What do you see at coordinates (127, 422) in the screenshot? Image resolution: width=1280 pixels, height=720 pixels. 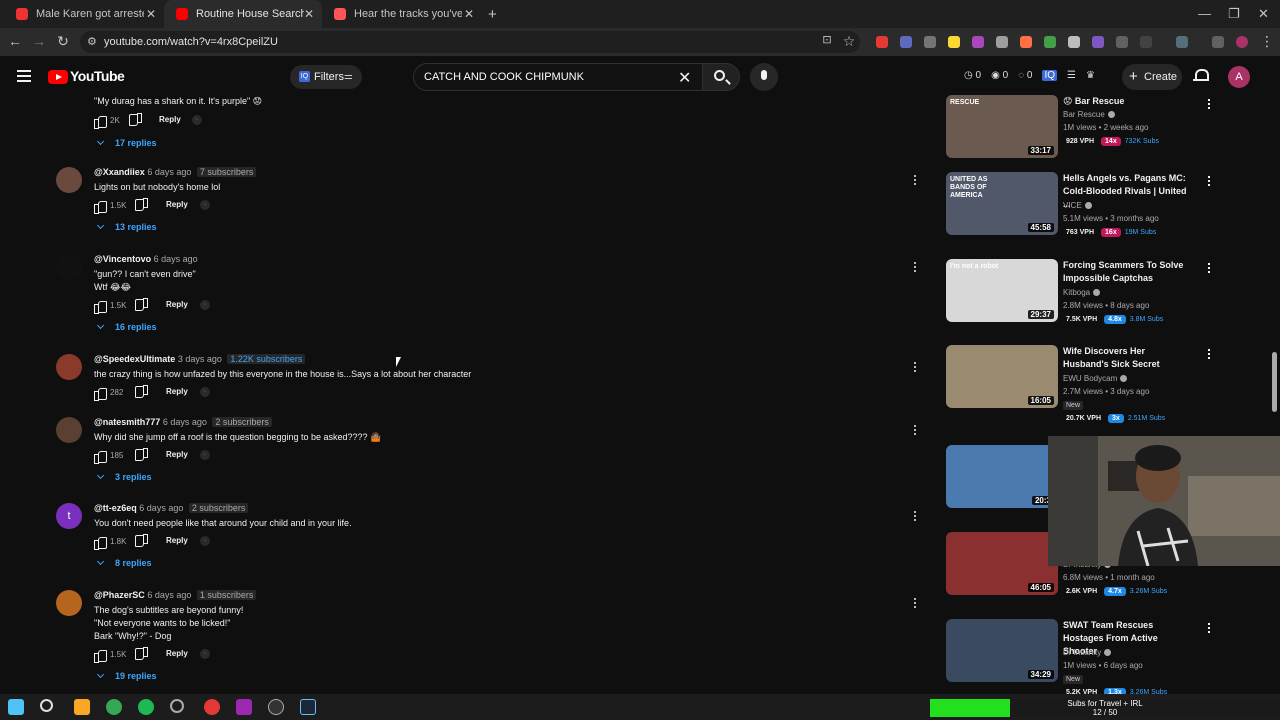 I see `comment-author: @natesmith777` at bounding box center [127, 422].